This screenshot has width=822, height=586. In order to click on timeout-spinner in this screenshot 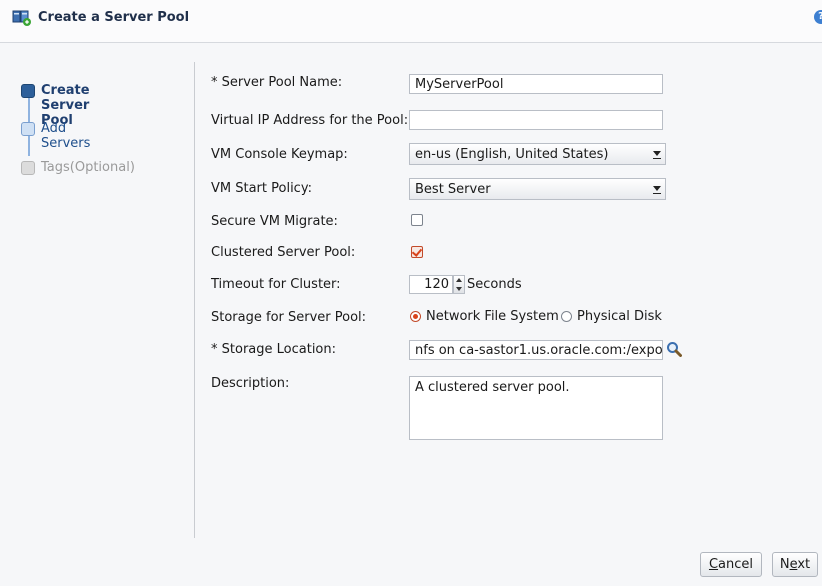, I will do `click(459, 284)`.